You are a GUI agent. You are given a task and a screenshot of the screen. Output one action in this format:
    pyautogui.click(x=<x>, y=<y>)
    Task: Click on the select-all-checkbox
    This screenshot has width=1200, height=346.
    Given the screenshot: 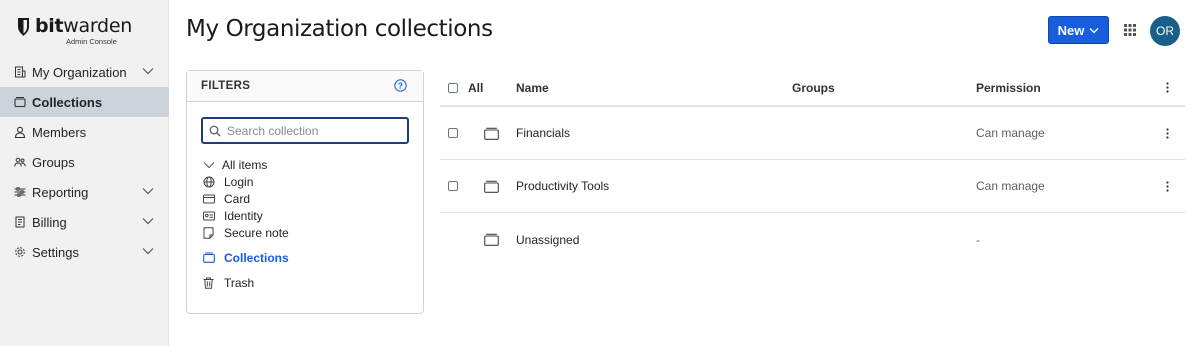 What is the action you would take?
    pyautogui.click(x=453, y=87)
    